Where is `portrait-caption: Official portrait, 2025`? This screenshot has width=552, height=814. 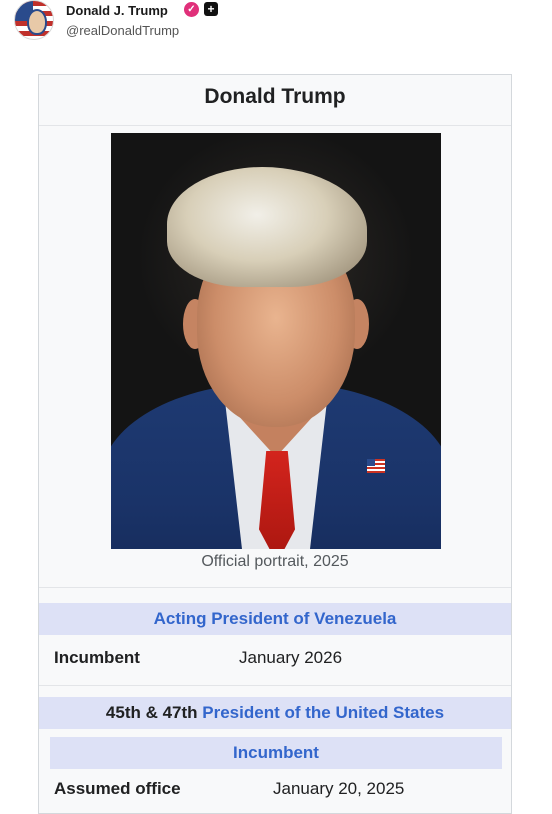 portrait-caption: Official portrait, 2025 is located at coordinates (275, 561).